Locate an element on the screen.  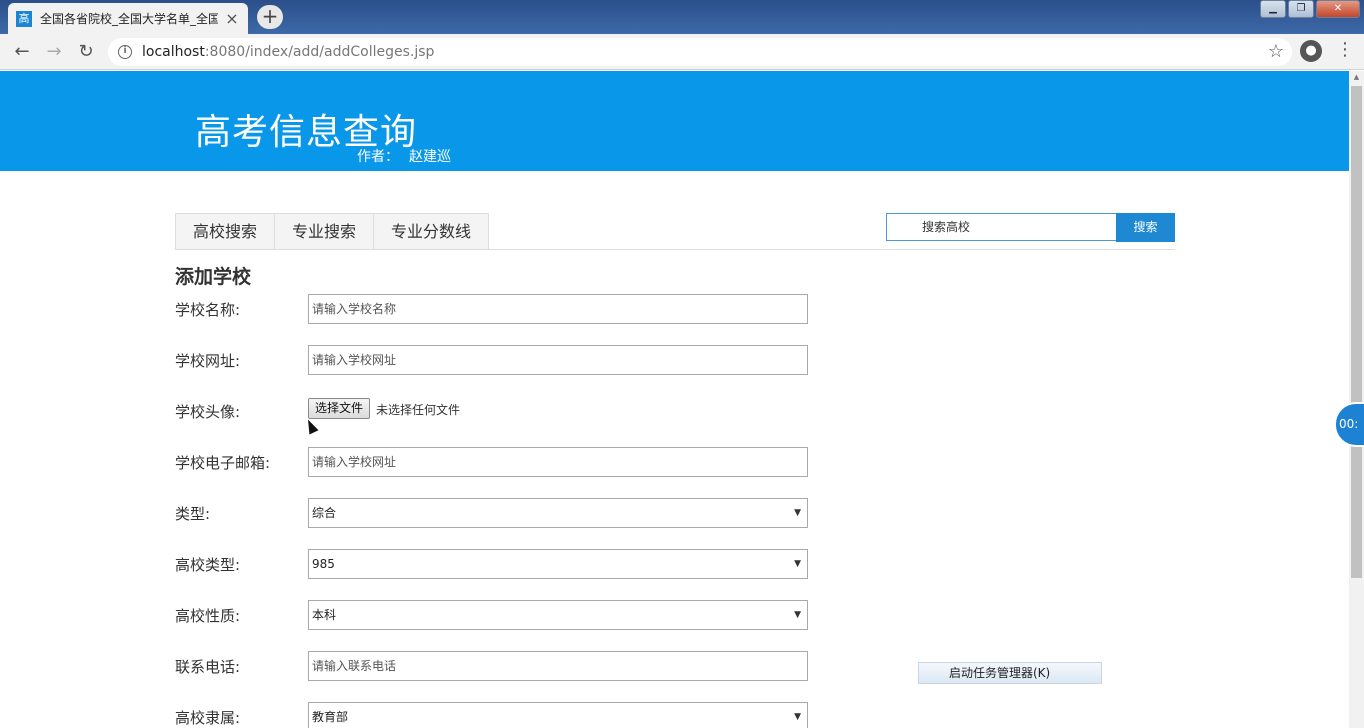
site-info-icon: i is located at coordinates (125, 52).